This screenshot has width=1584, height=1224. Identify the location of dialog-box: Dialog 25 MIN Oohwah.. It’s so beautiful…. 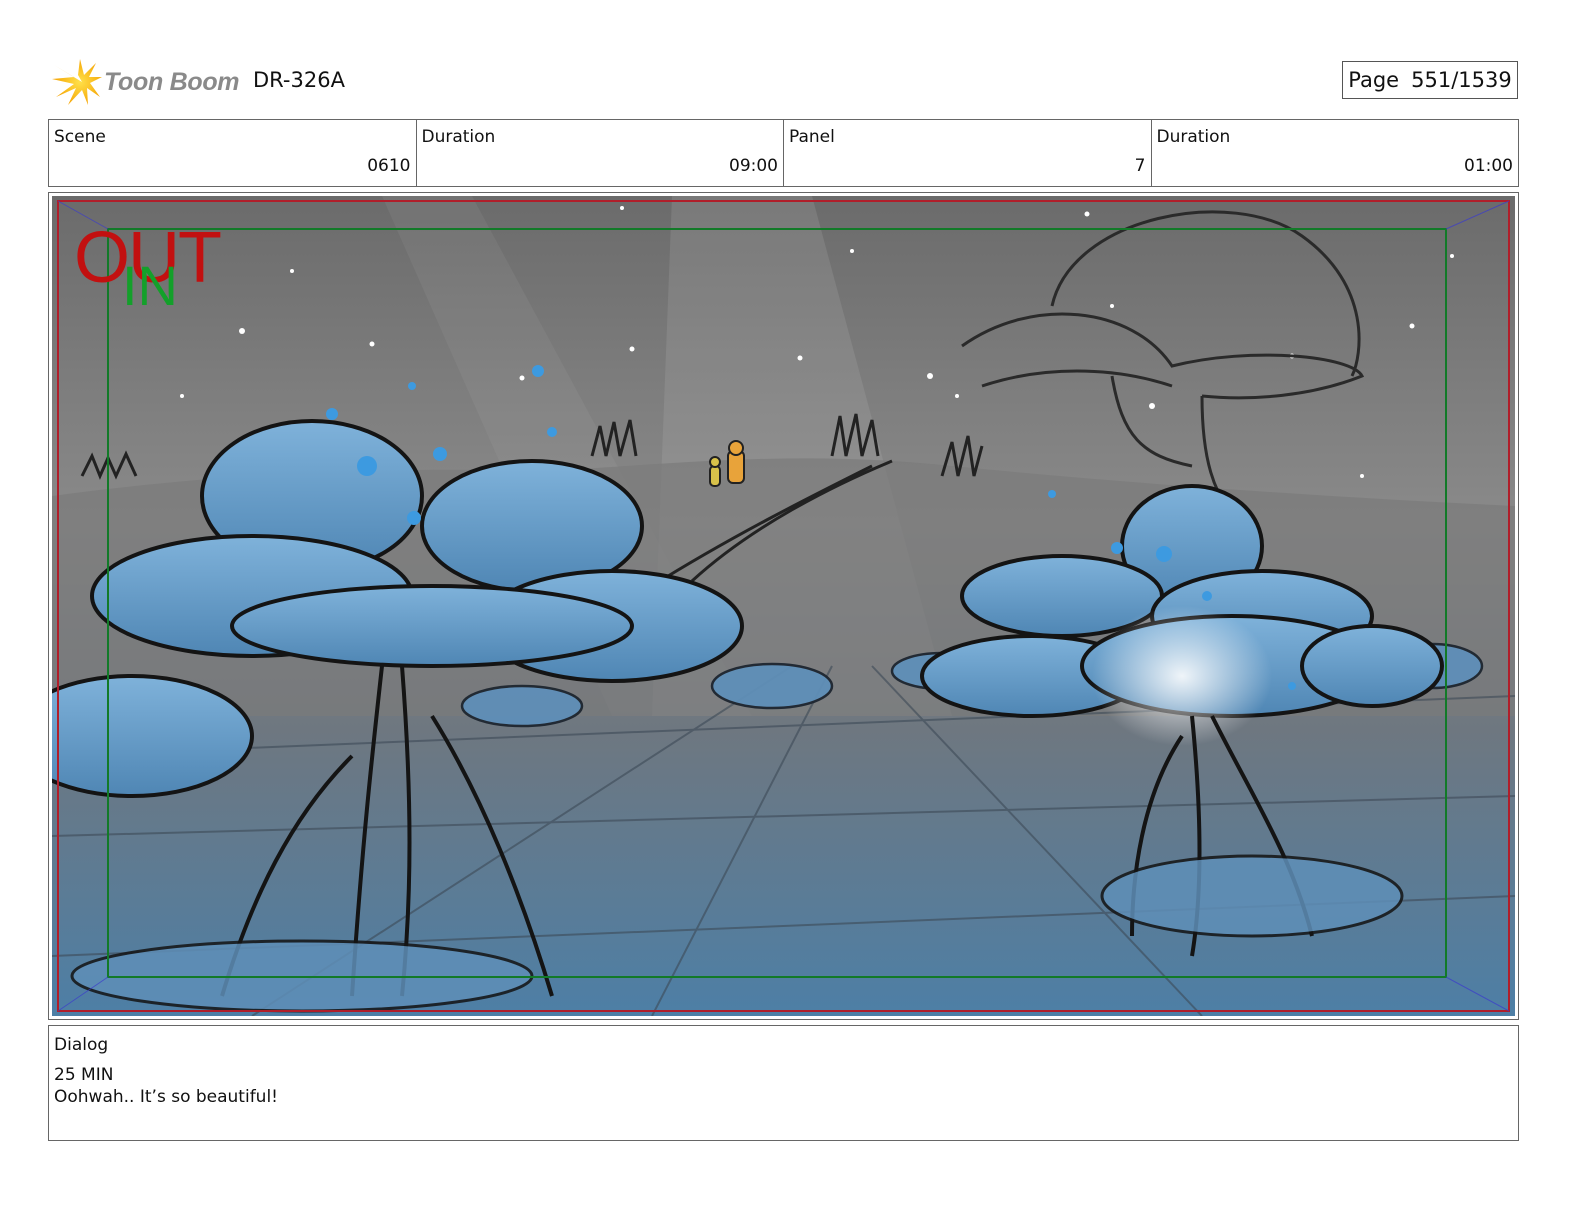
(783, 1083).